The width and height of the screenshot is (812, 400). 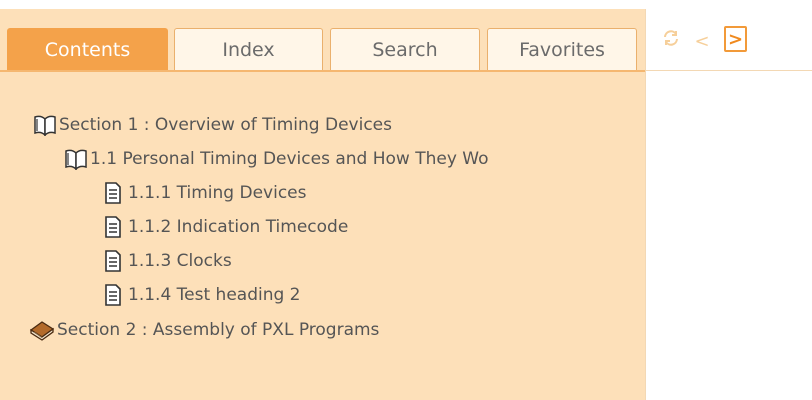 I want to click on tree-node-section-2: Section 2 : Assembly of PXL Programs, so click(x=204, y=330).